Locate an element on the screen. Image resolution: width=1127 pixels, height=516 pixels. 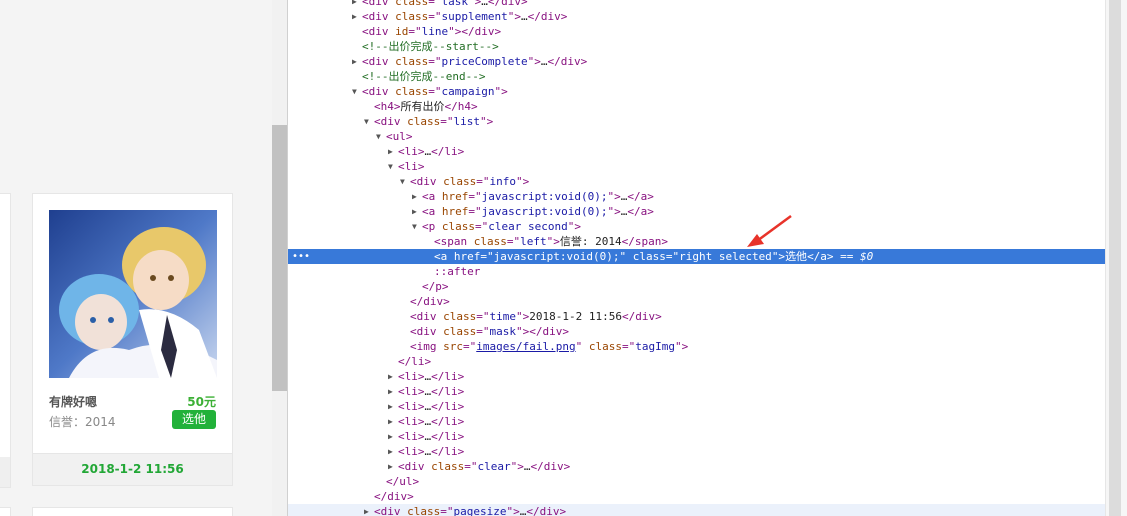
code-token: href is located at coordinates (455, 211).